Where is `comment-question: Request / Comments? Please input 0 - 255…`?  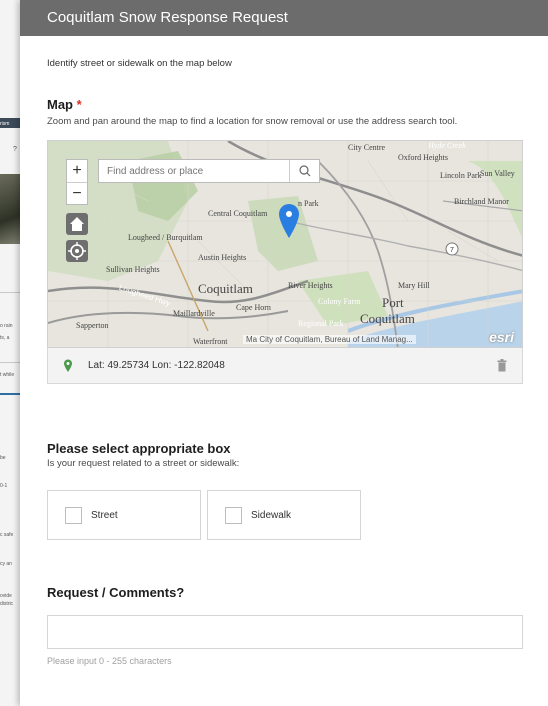
comment-question: Request / Comments? Please input 0 - 255… is located at coordinates (285, 625).